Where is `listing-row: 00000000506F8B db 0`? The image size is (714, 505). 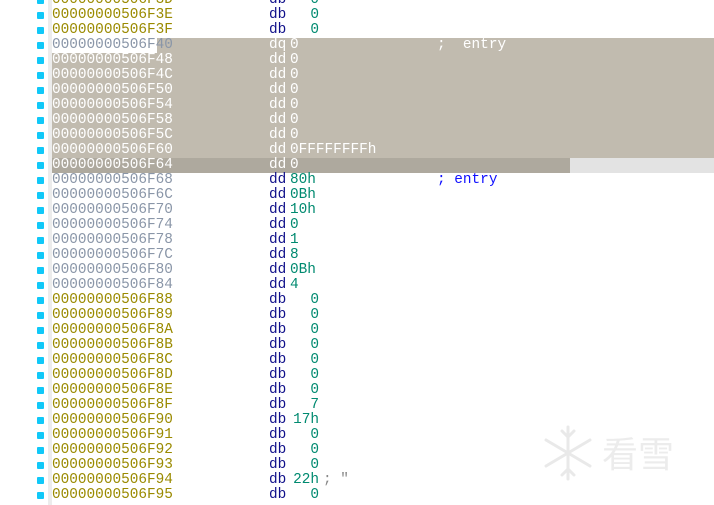 listing-row: 00000000506F8B db 0 is located at coordinates (357, 345).